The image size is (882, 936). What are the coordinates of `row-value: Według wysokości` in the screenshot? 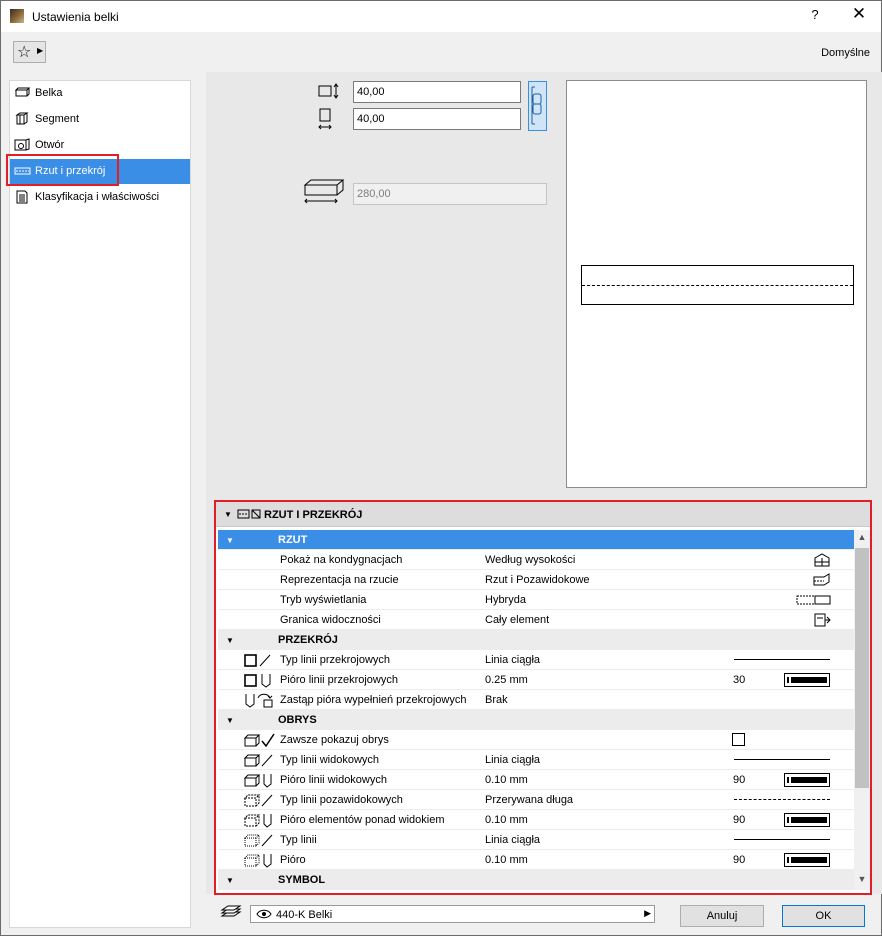 It's located at (530, 560).